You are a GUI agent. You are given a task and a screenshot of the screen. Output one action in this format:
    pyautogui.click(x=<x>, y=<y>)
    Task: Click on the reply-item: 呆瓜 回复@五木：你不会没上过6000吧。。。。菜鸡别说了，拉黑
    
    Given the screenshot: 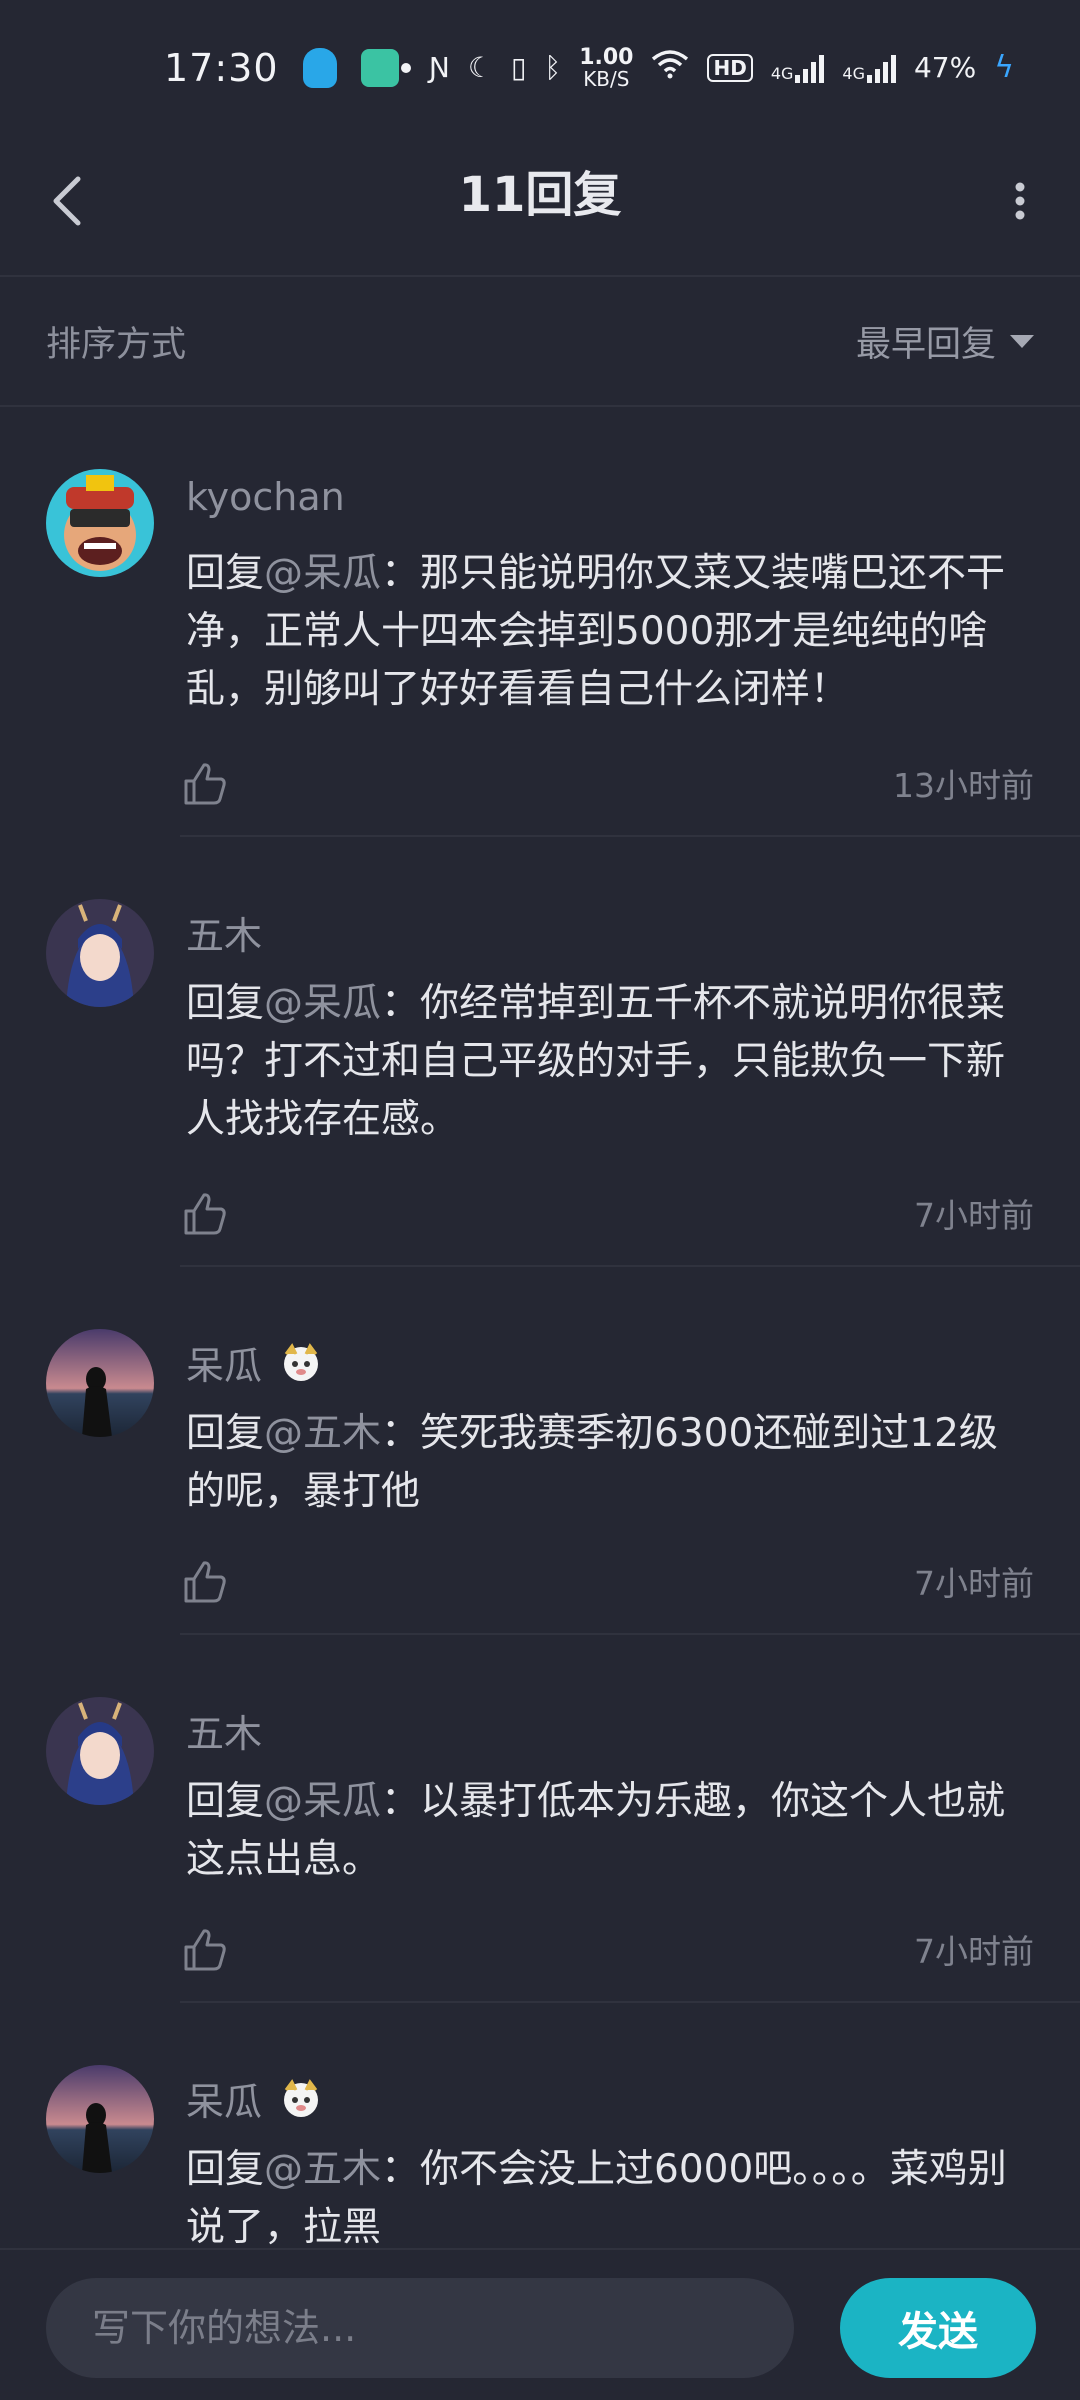 What is the action you would take?
    pyautogui.click(x=540, y=2125)
    